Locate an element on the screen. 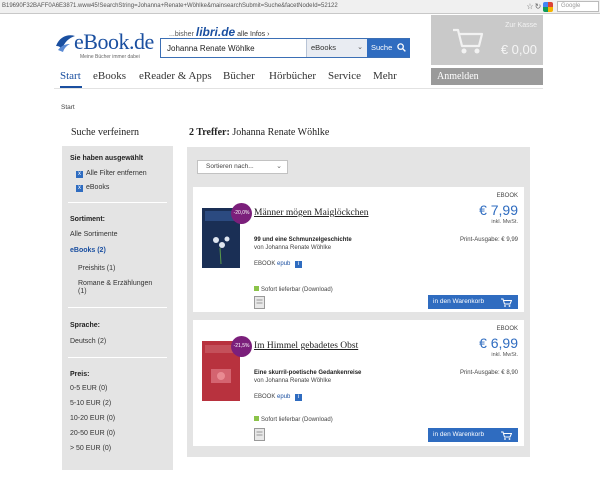 The image size is (600, 483). filter-romane-count: (1) is located at coordinates (82, 291).